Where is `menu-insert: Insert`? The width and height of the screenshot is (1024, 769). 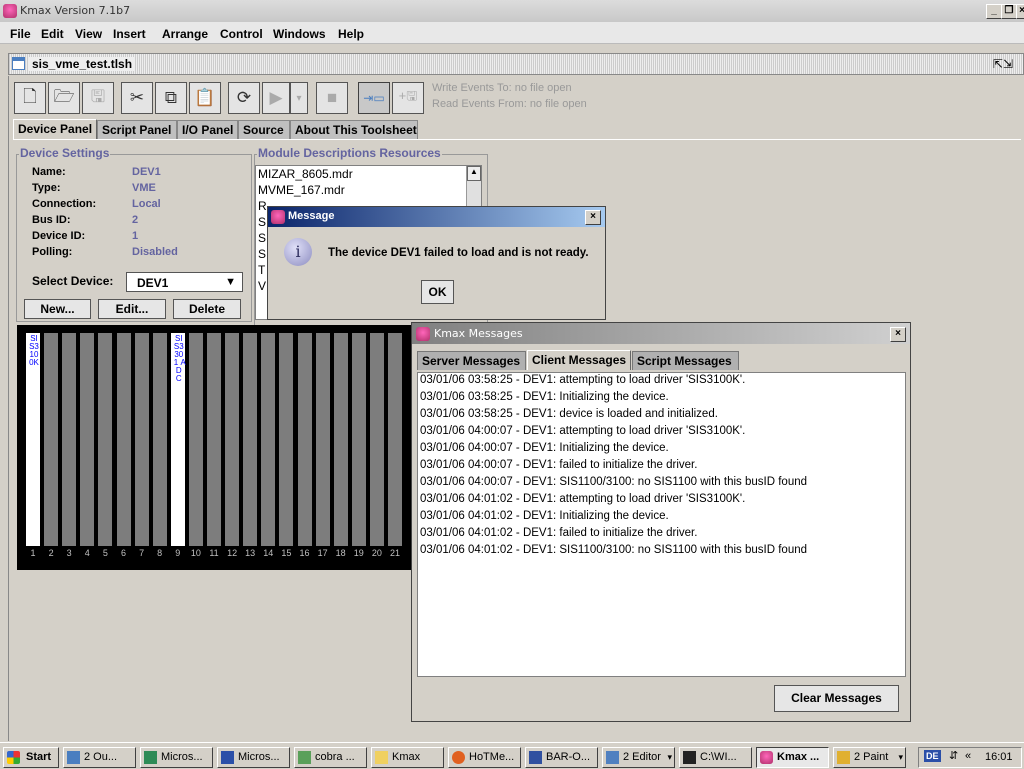
menu-insert: Insert is located at coordinates (129, 34).